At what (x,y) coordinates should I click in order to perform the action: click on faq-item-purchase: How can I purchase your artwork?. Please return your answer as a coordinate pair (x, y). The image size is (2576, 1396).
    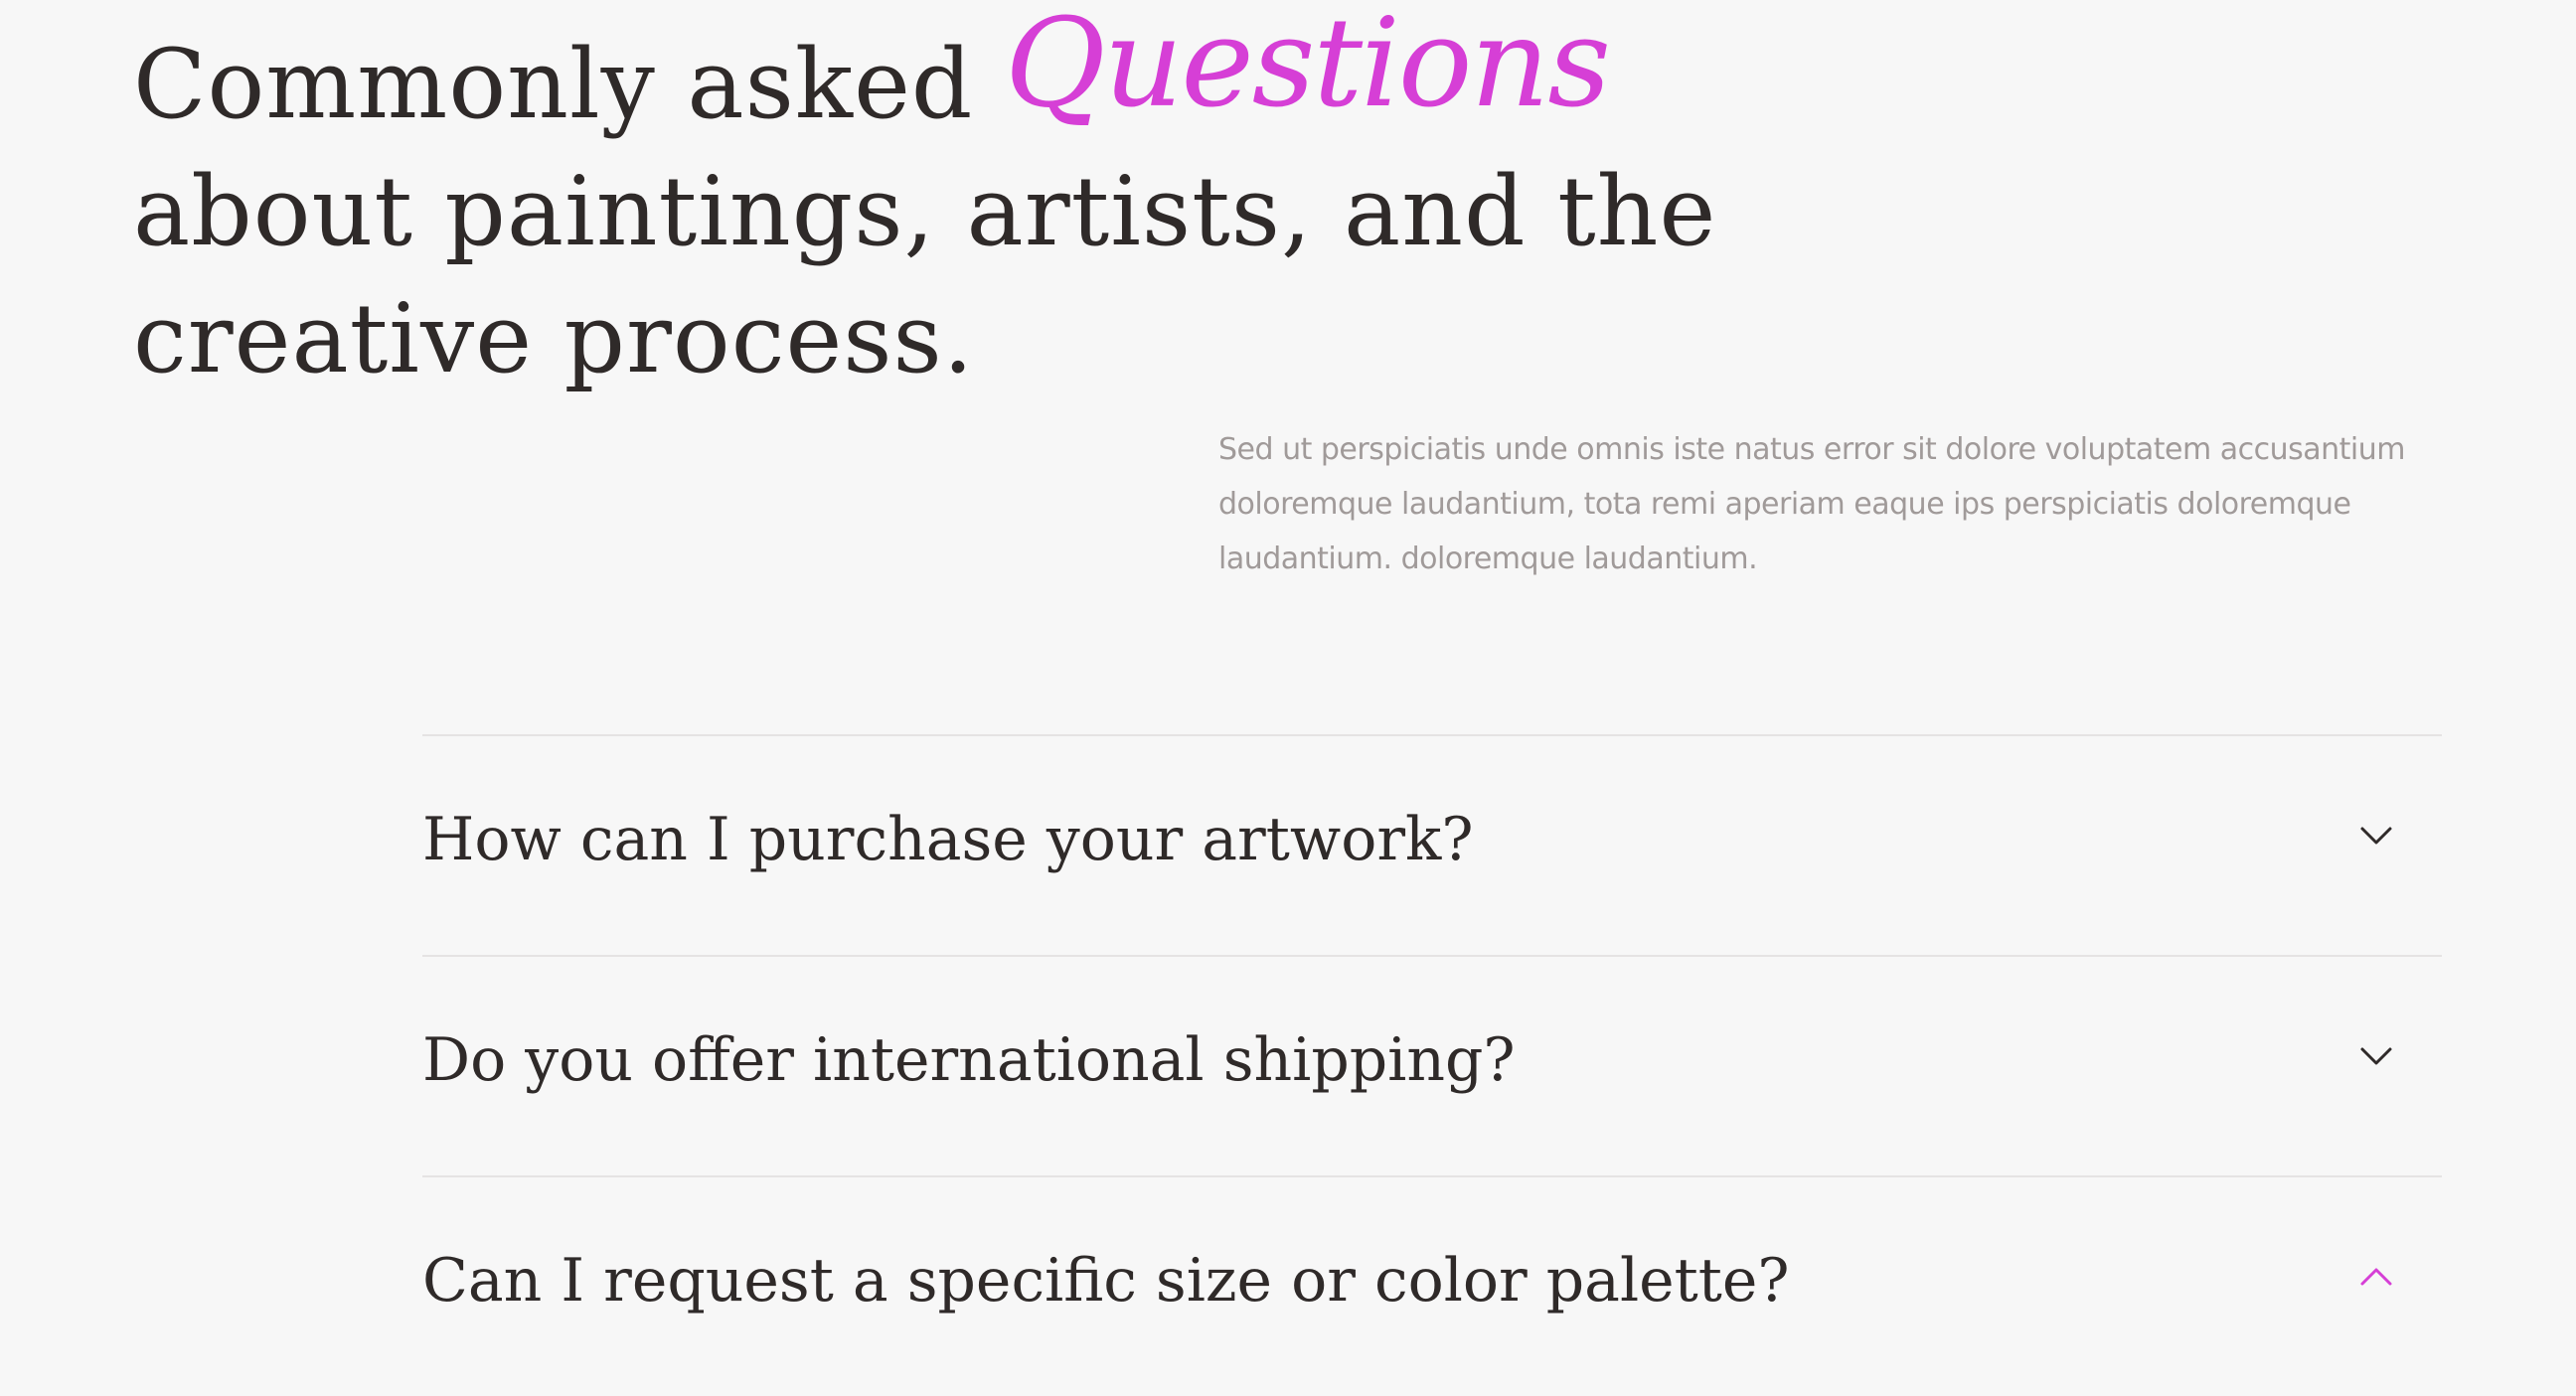
    Looking at the image, I should click on (1432, 844).